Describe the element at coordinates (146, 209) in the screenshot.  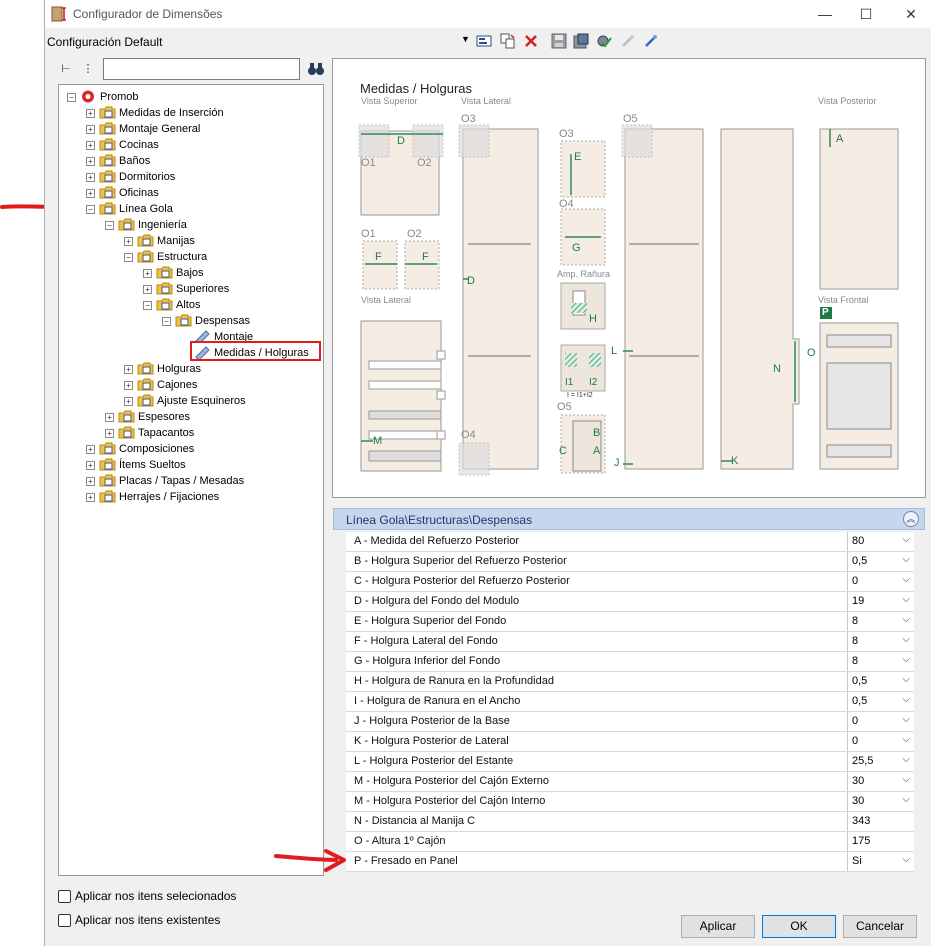
I see `tree-node-label: Línea Gola` at that location.